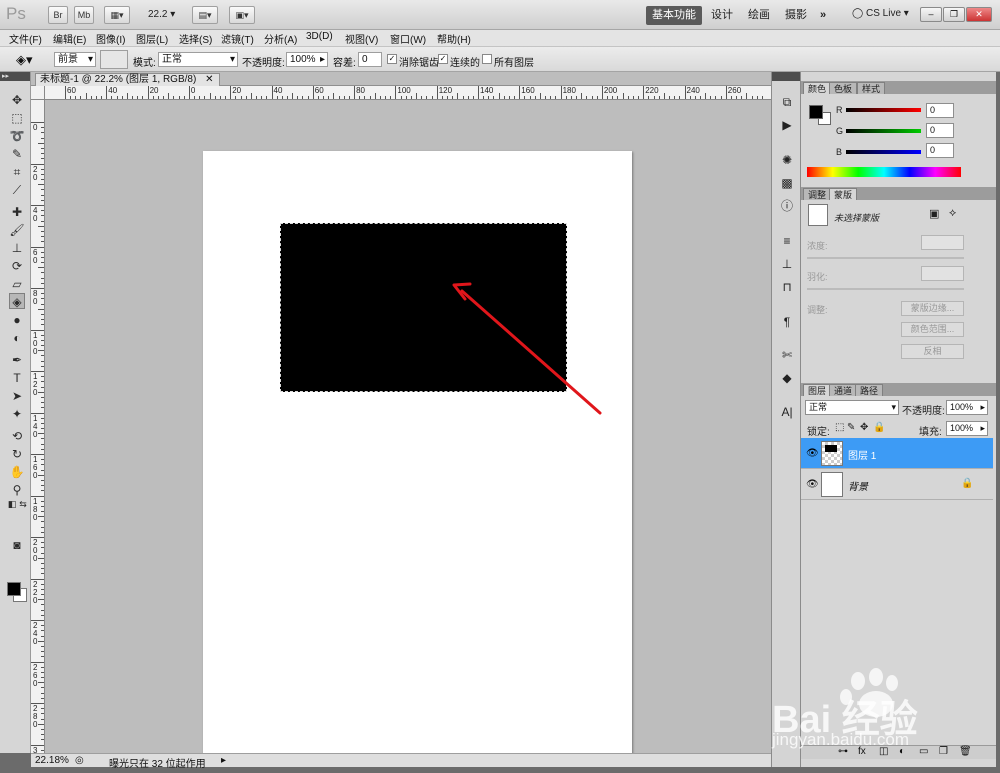 Image resolution: width=1000 pixels, height=773 pixels. Describe the element at coordinates (787, 125) in the screenshot. I see `actions-panel-icon: ▶` at that location.